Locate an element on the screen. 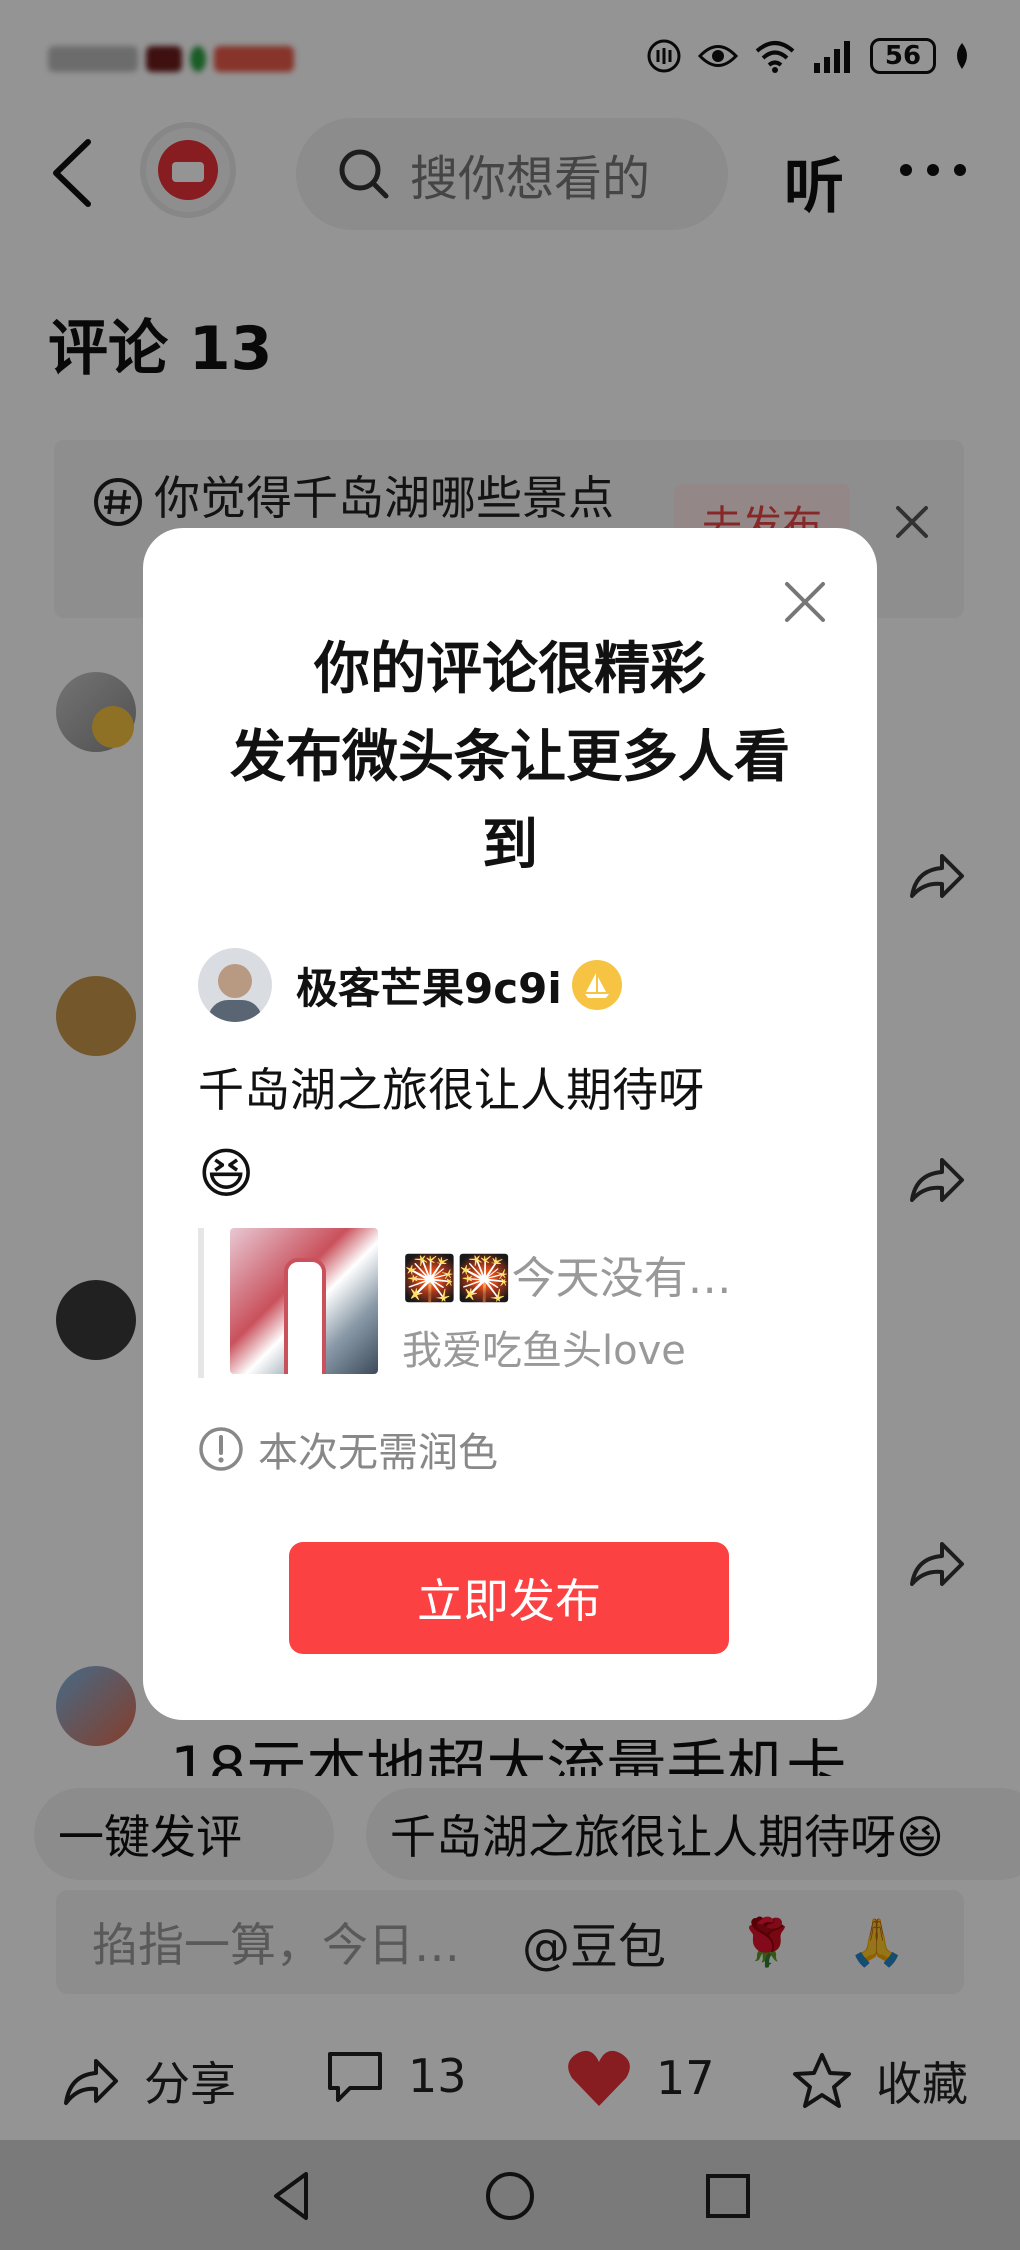  publish-now-button: 立即发布 is located at coordinates (509, 1598).